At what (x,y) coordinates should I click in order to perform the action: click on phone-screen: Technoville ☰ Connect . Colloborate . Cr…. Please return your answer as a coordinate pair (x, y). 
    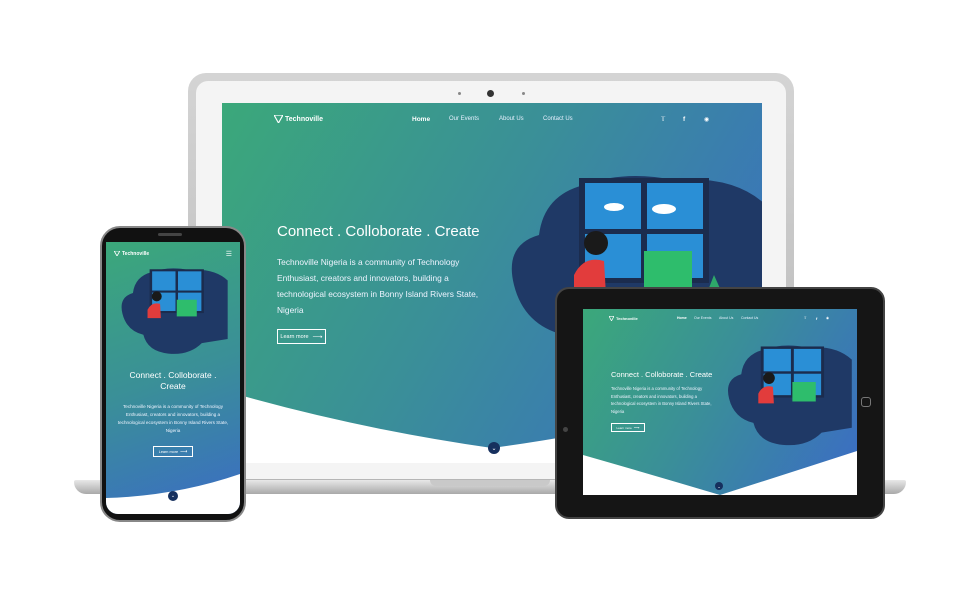
    Looking at the image, I should click on (173, 378).